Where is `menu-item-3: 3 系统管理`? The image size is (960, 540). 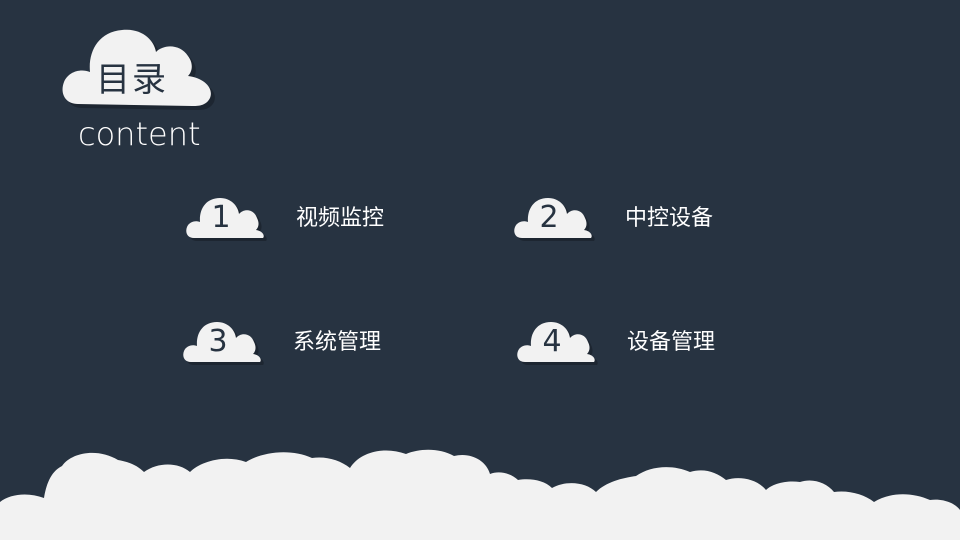
menu-item-3: 3 系统管理 is located at coordinates (301, 346).